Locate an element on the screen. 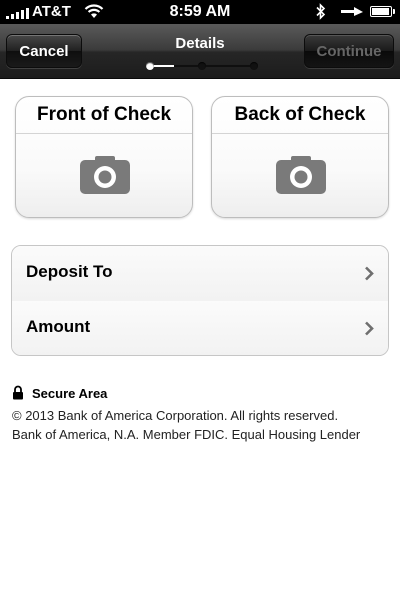 The image size is (400, 600). amount-label: Amount is located at coordinates (58, 326).